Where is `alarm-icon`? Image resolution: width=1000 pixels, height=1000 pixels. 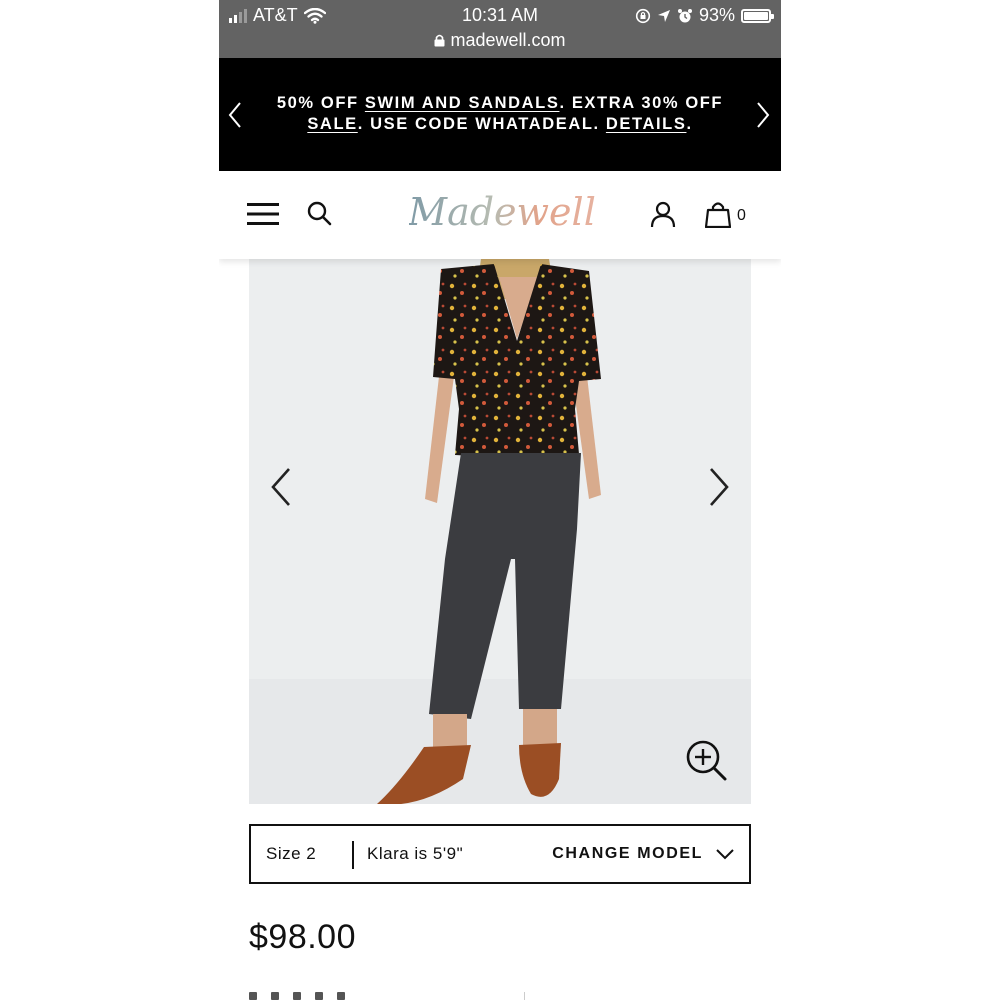 alarm-icon is located at coordinates (684, 15).